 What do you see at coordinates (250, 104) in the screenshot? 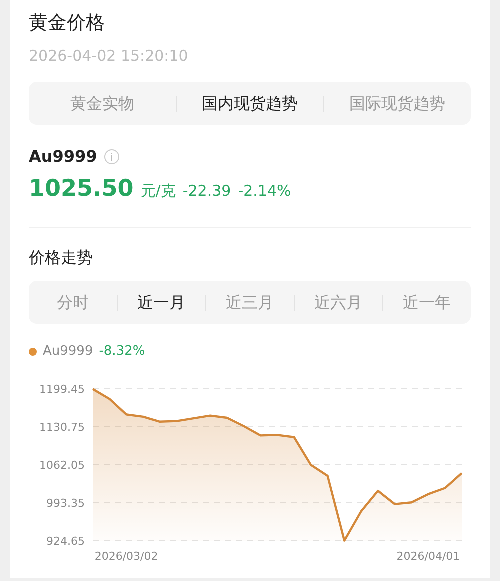
I see `tab: 国内现货趋势` at bounding box center [250, 104].